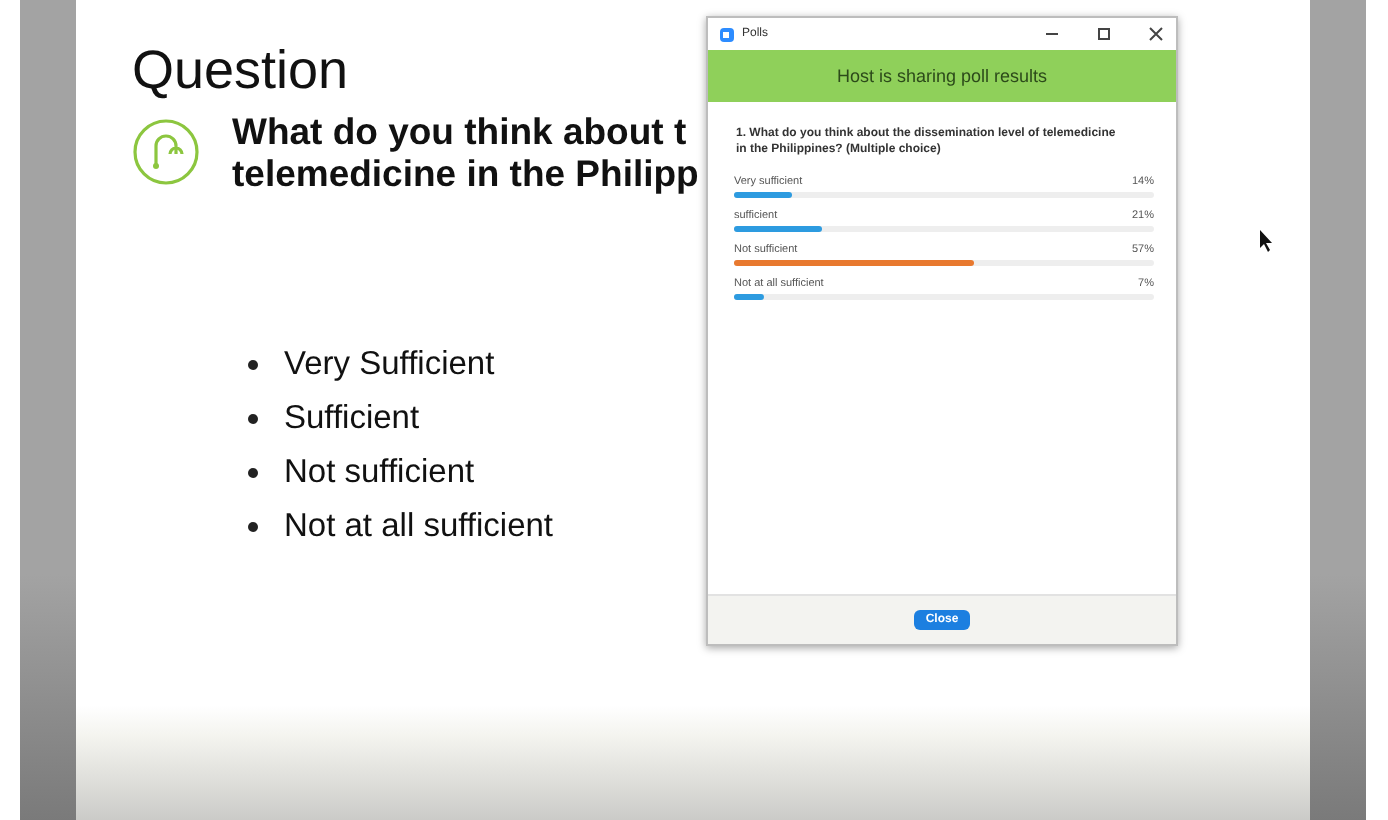 The width and height of the screenshot is (1388, 820). I want to click on question-text: telemedicine in the Philipp, so click(465, 173).